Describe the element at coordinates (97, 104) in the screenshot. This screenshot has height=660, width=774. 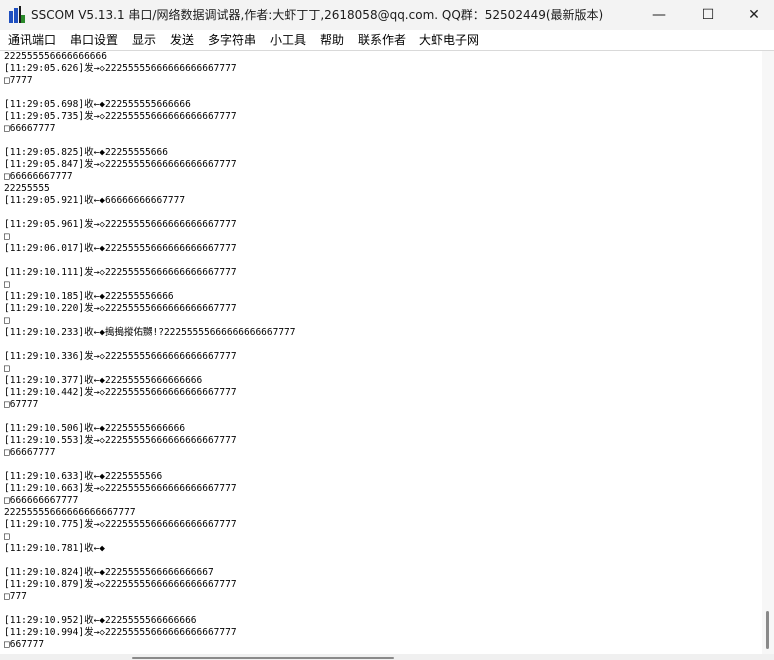
I see `log-line: [11:29:05.698]收←◆222555555666666` at that location.